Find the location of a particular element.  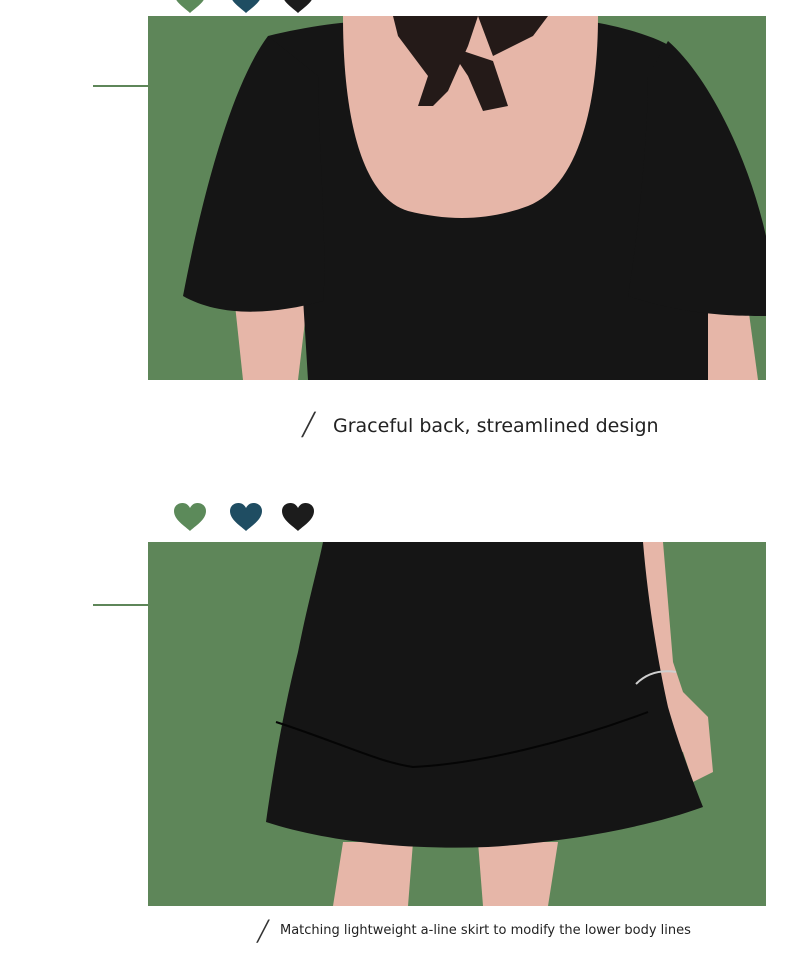

back-design-caption: Graceful back, streamlined design is located at coordinates (496, 426).